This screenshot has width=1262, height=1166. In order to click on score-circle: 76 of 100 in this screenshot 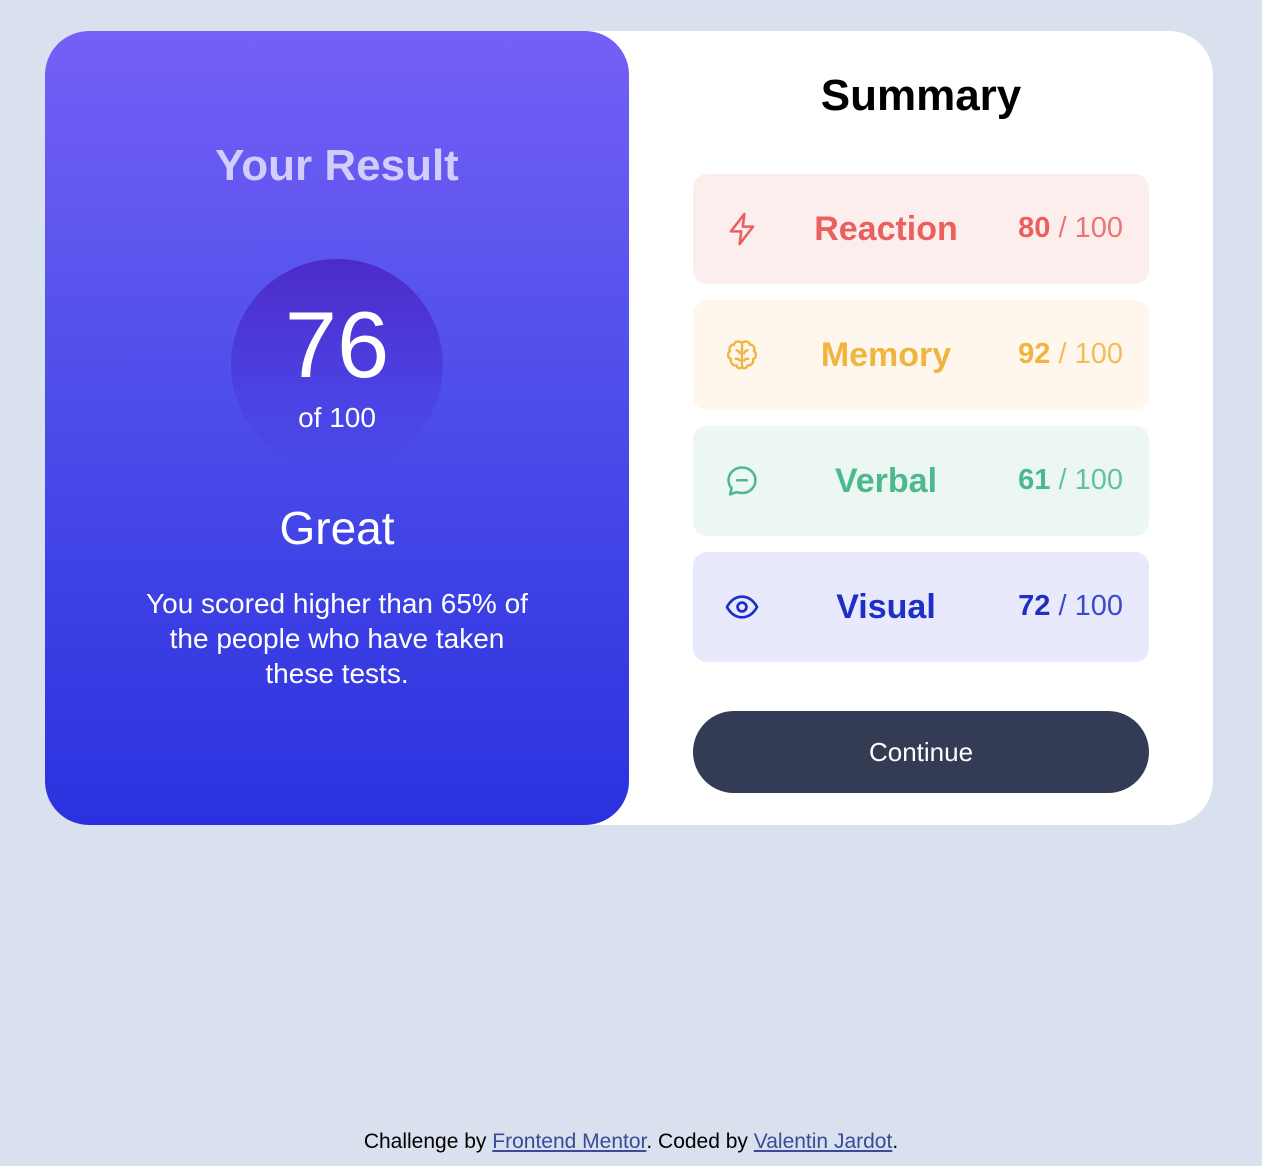, I will do `click(337, 365)`.